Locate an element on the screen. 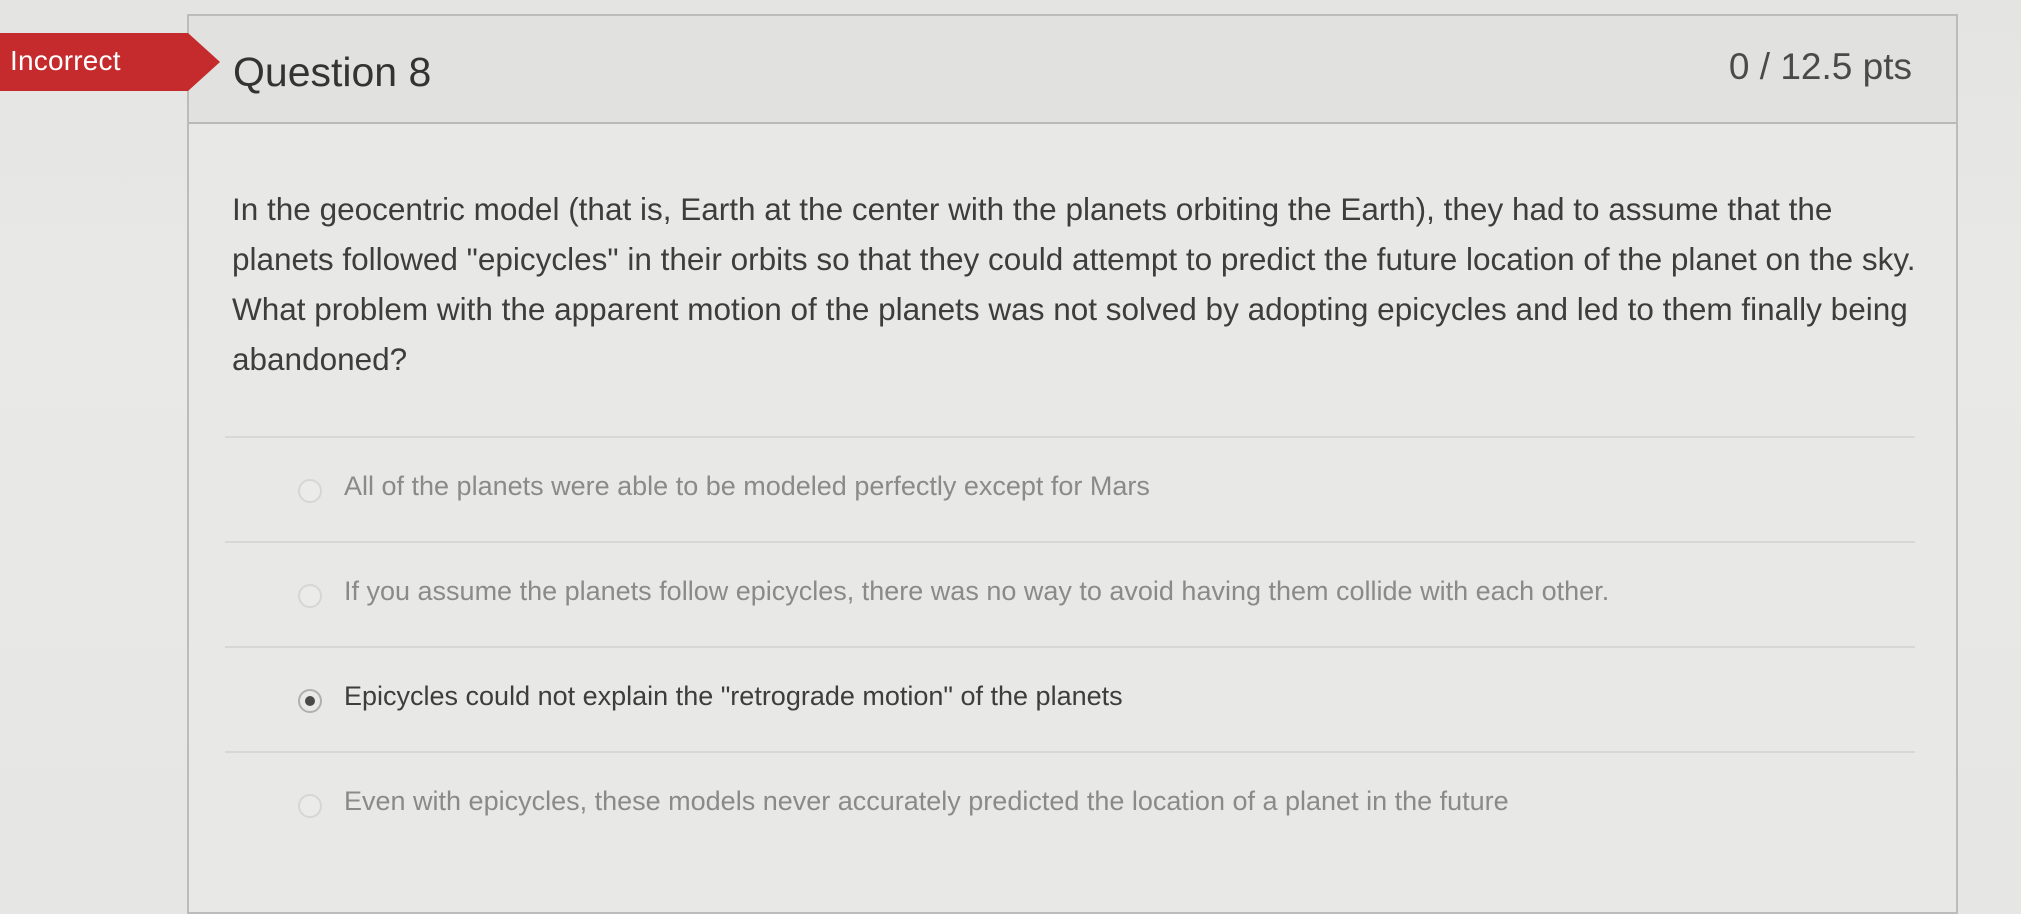  incorrect-banner: Incorrect is located at coordinates (110, 62).